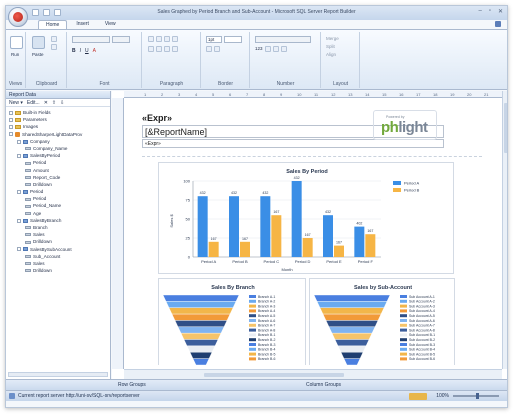 The width and height of the screenshot is (516, 418). Describe the element at coordinates (91, 39) in the screenshot. I see `font-family-dropdown` at that location.